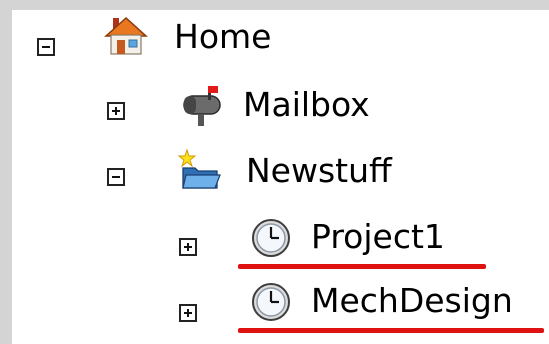 Image resolution: width=549 pixels, height=344 pixels. I want to click on new-folder-icon, so click(200, 169).